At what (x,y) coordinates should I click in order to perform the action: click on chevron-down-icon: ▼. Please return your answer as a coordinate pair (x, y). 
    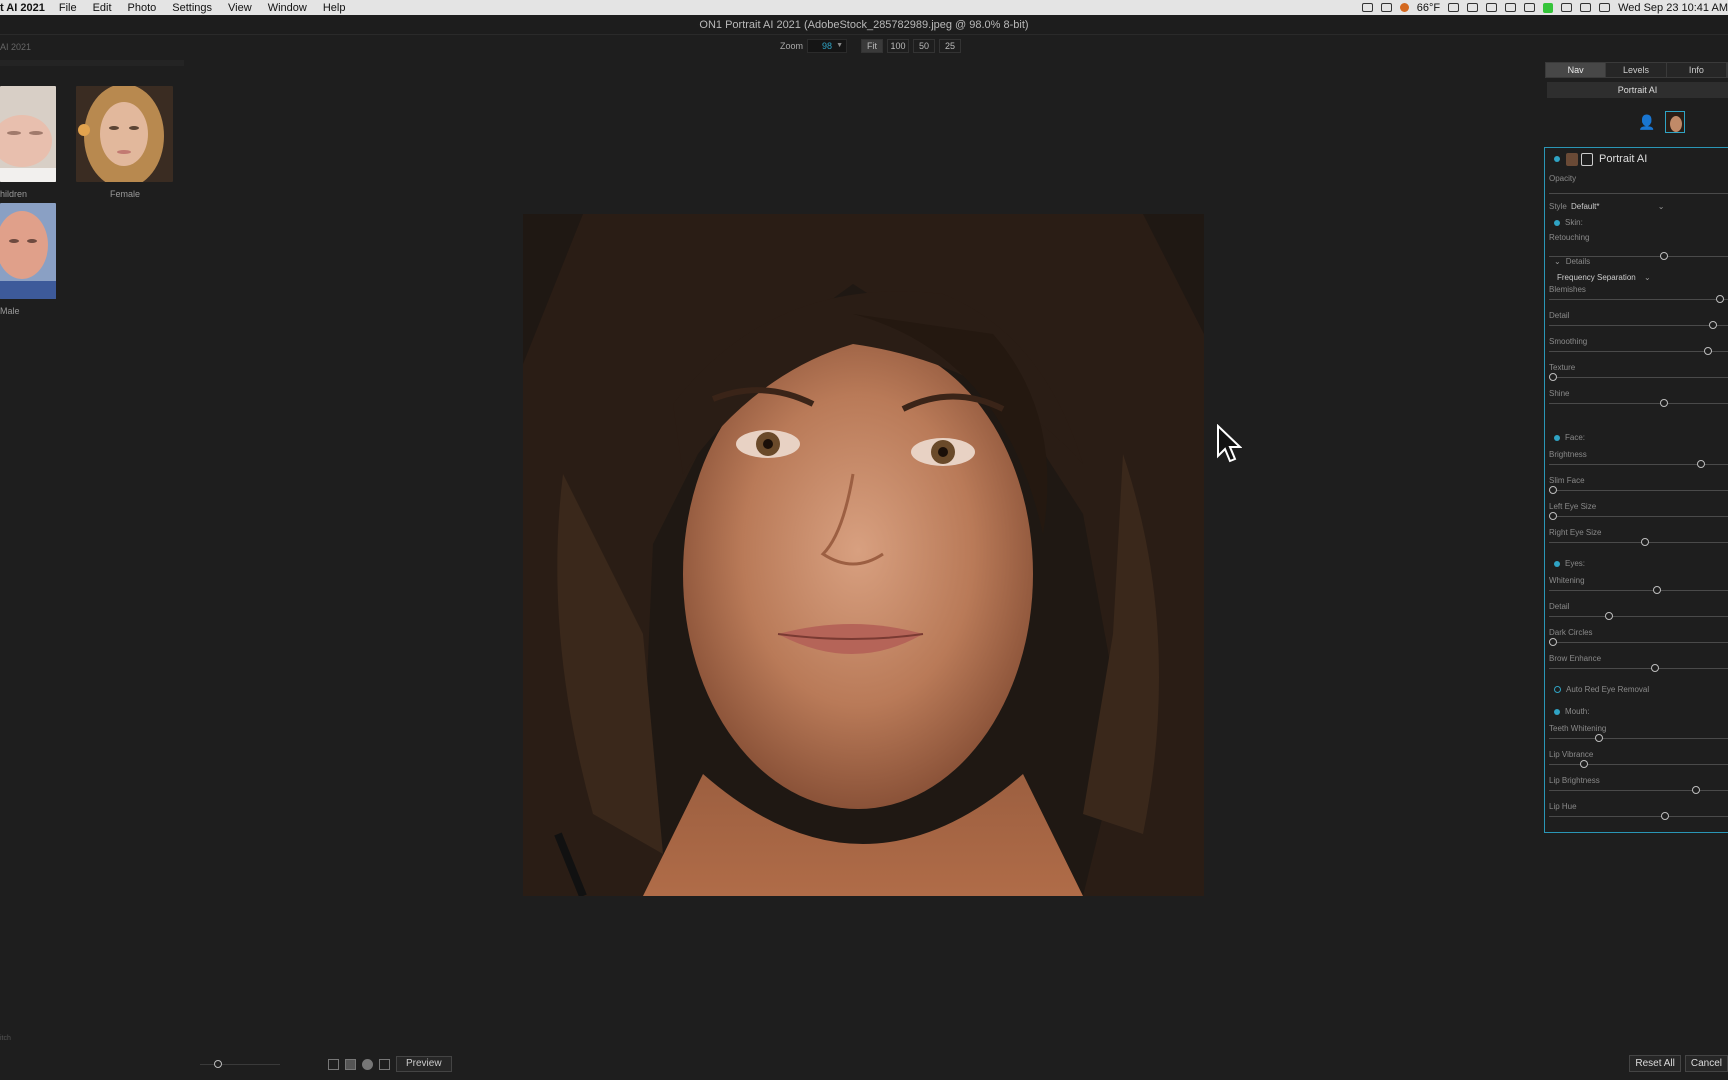
    Looking at the image, I should click on (840, 45).